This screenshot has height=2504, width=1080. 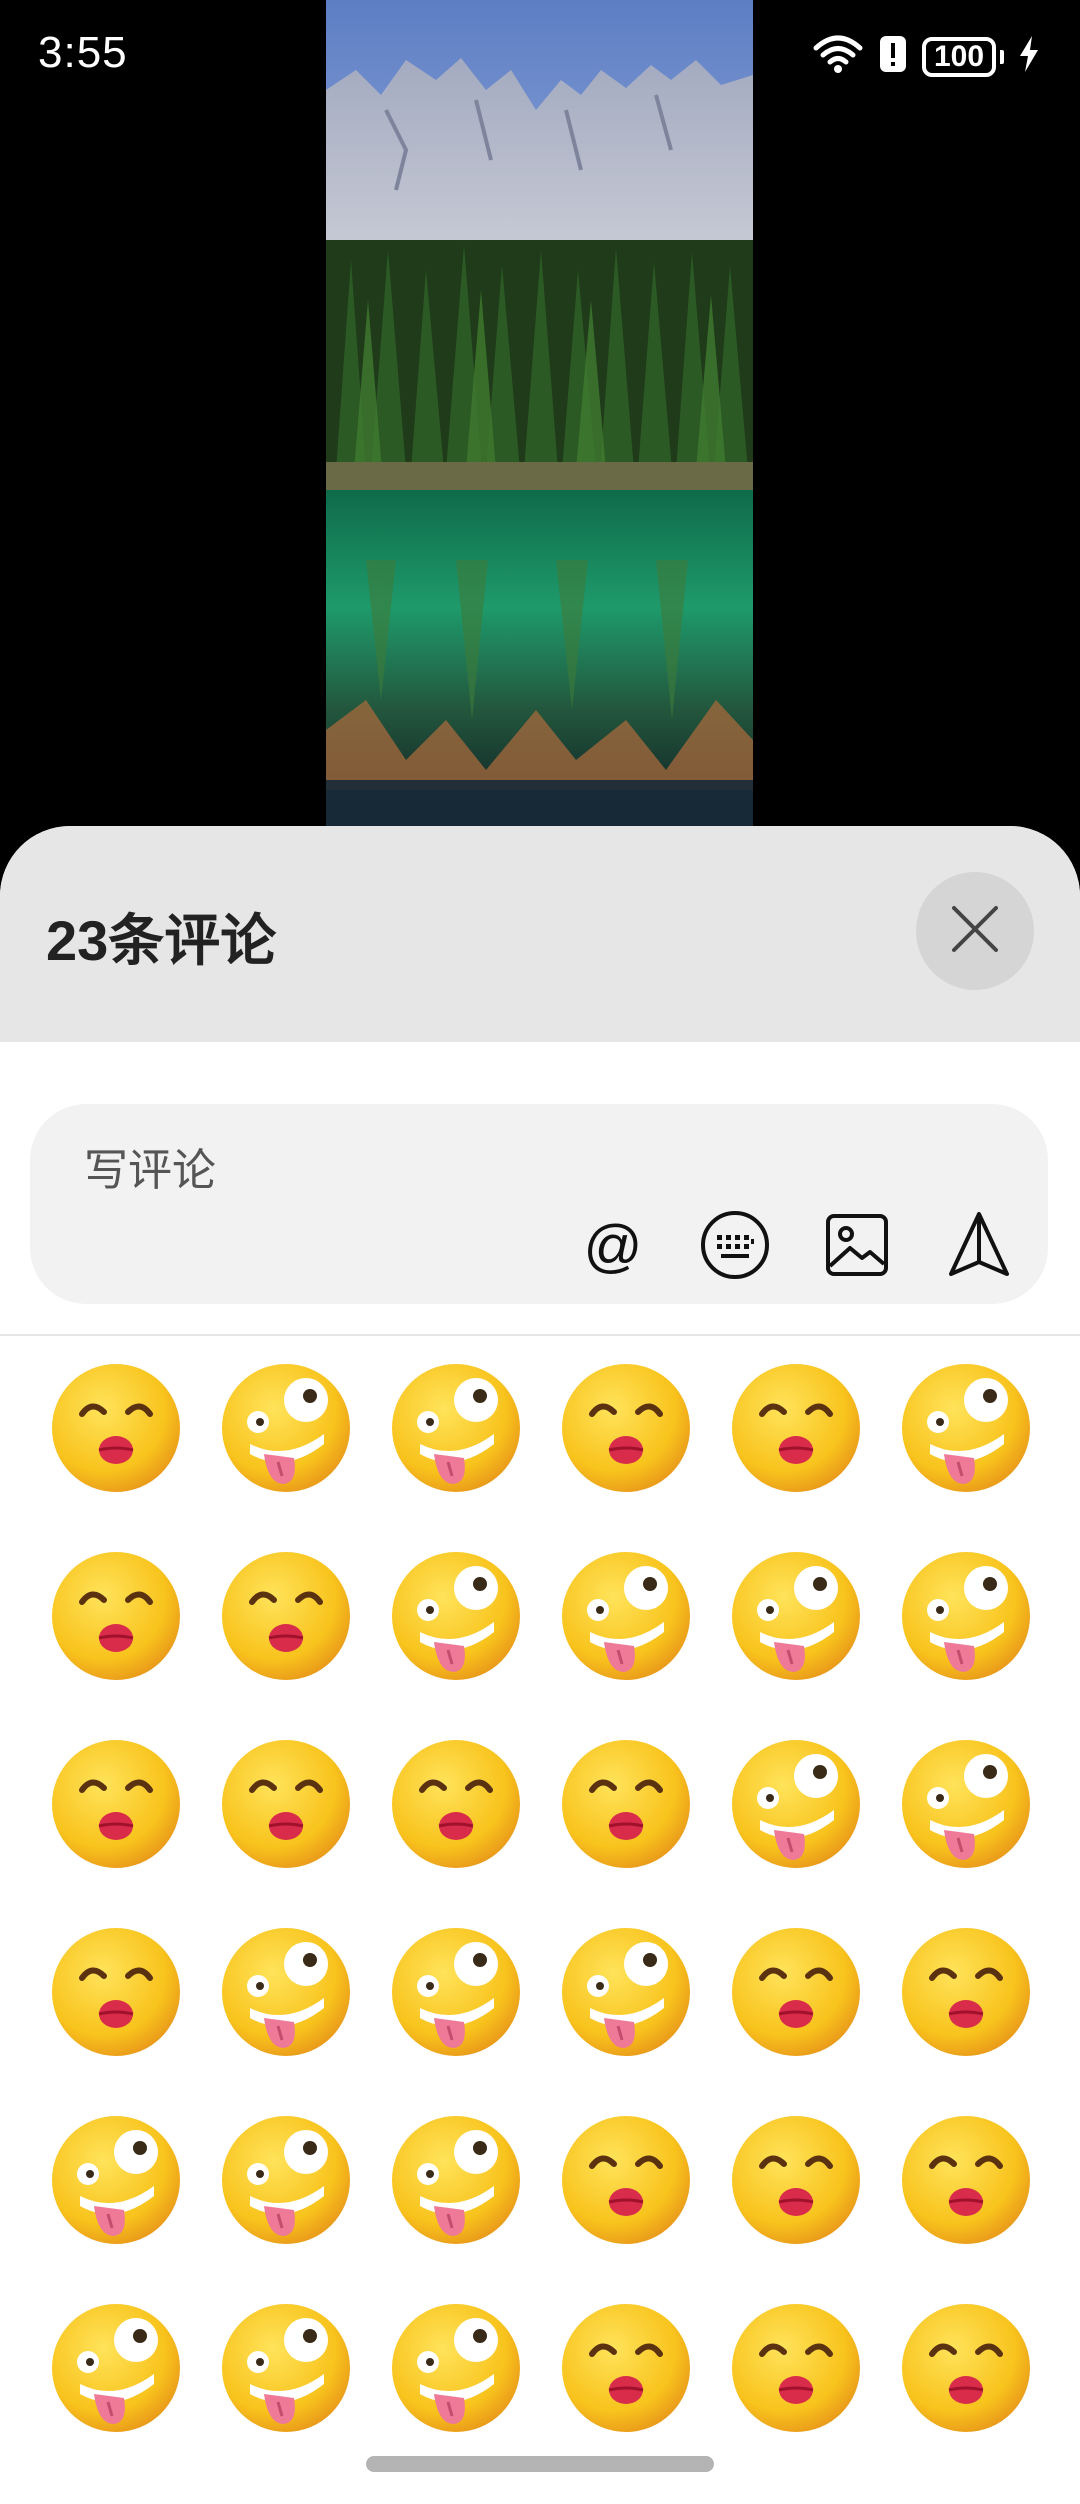 I want to click on status-time: 3:55, so click(x=83, y=52).